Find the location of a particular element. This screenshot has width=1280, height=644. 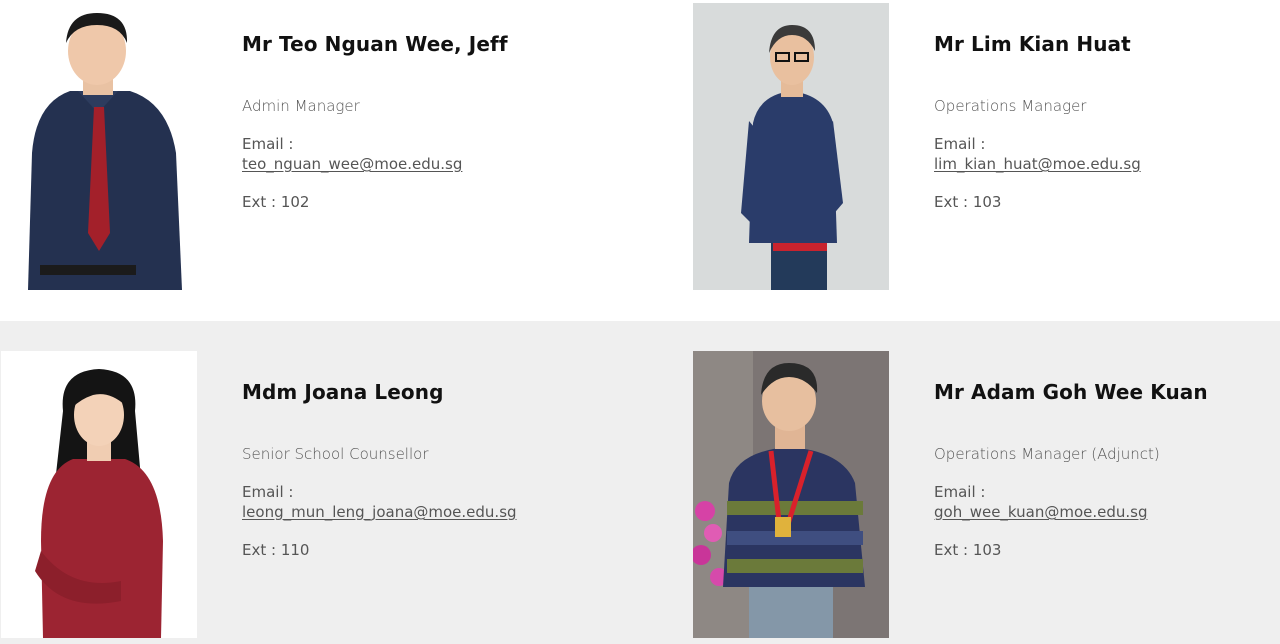

email-link: lim_kian_huat@moe.edu.sg is located at coordinates (1037, 164).